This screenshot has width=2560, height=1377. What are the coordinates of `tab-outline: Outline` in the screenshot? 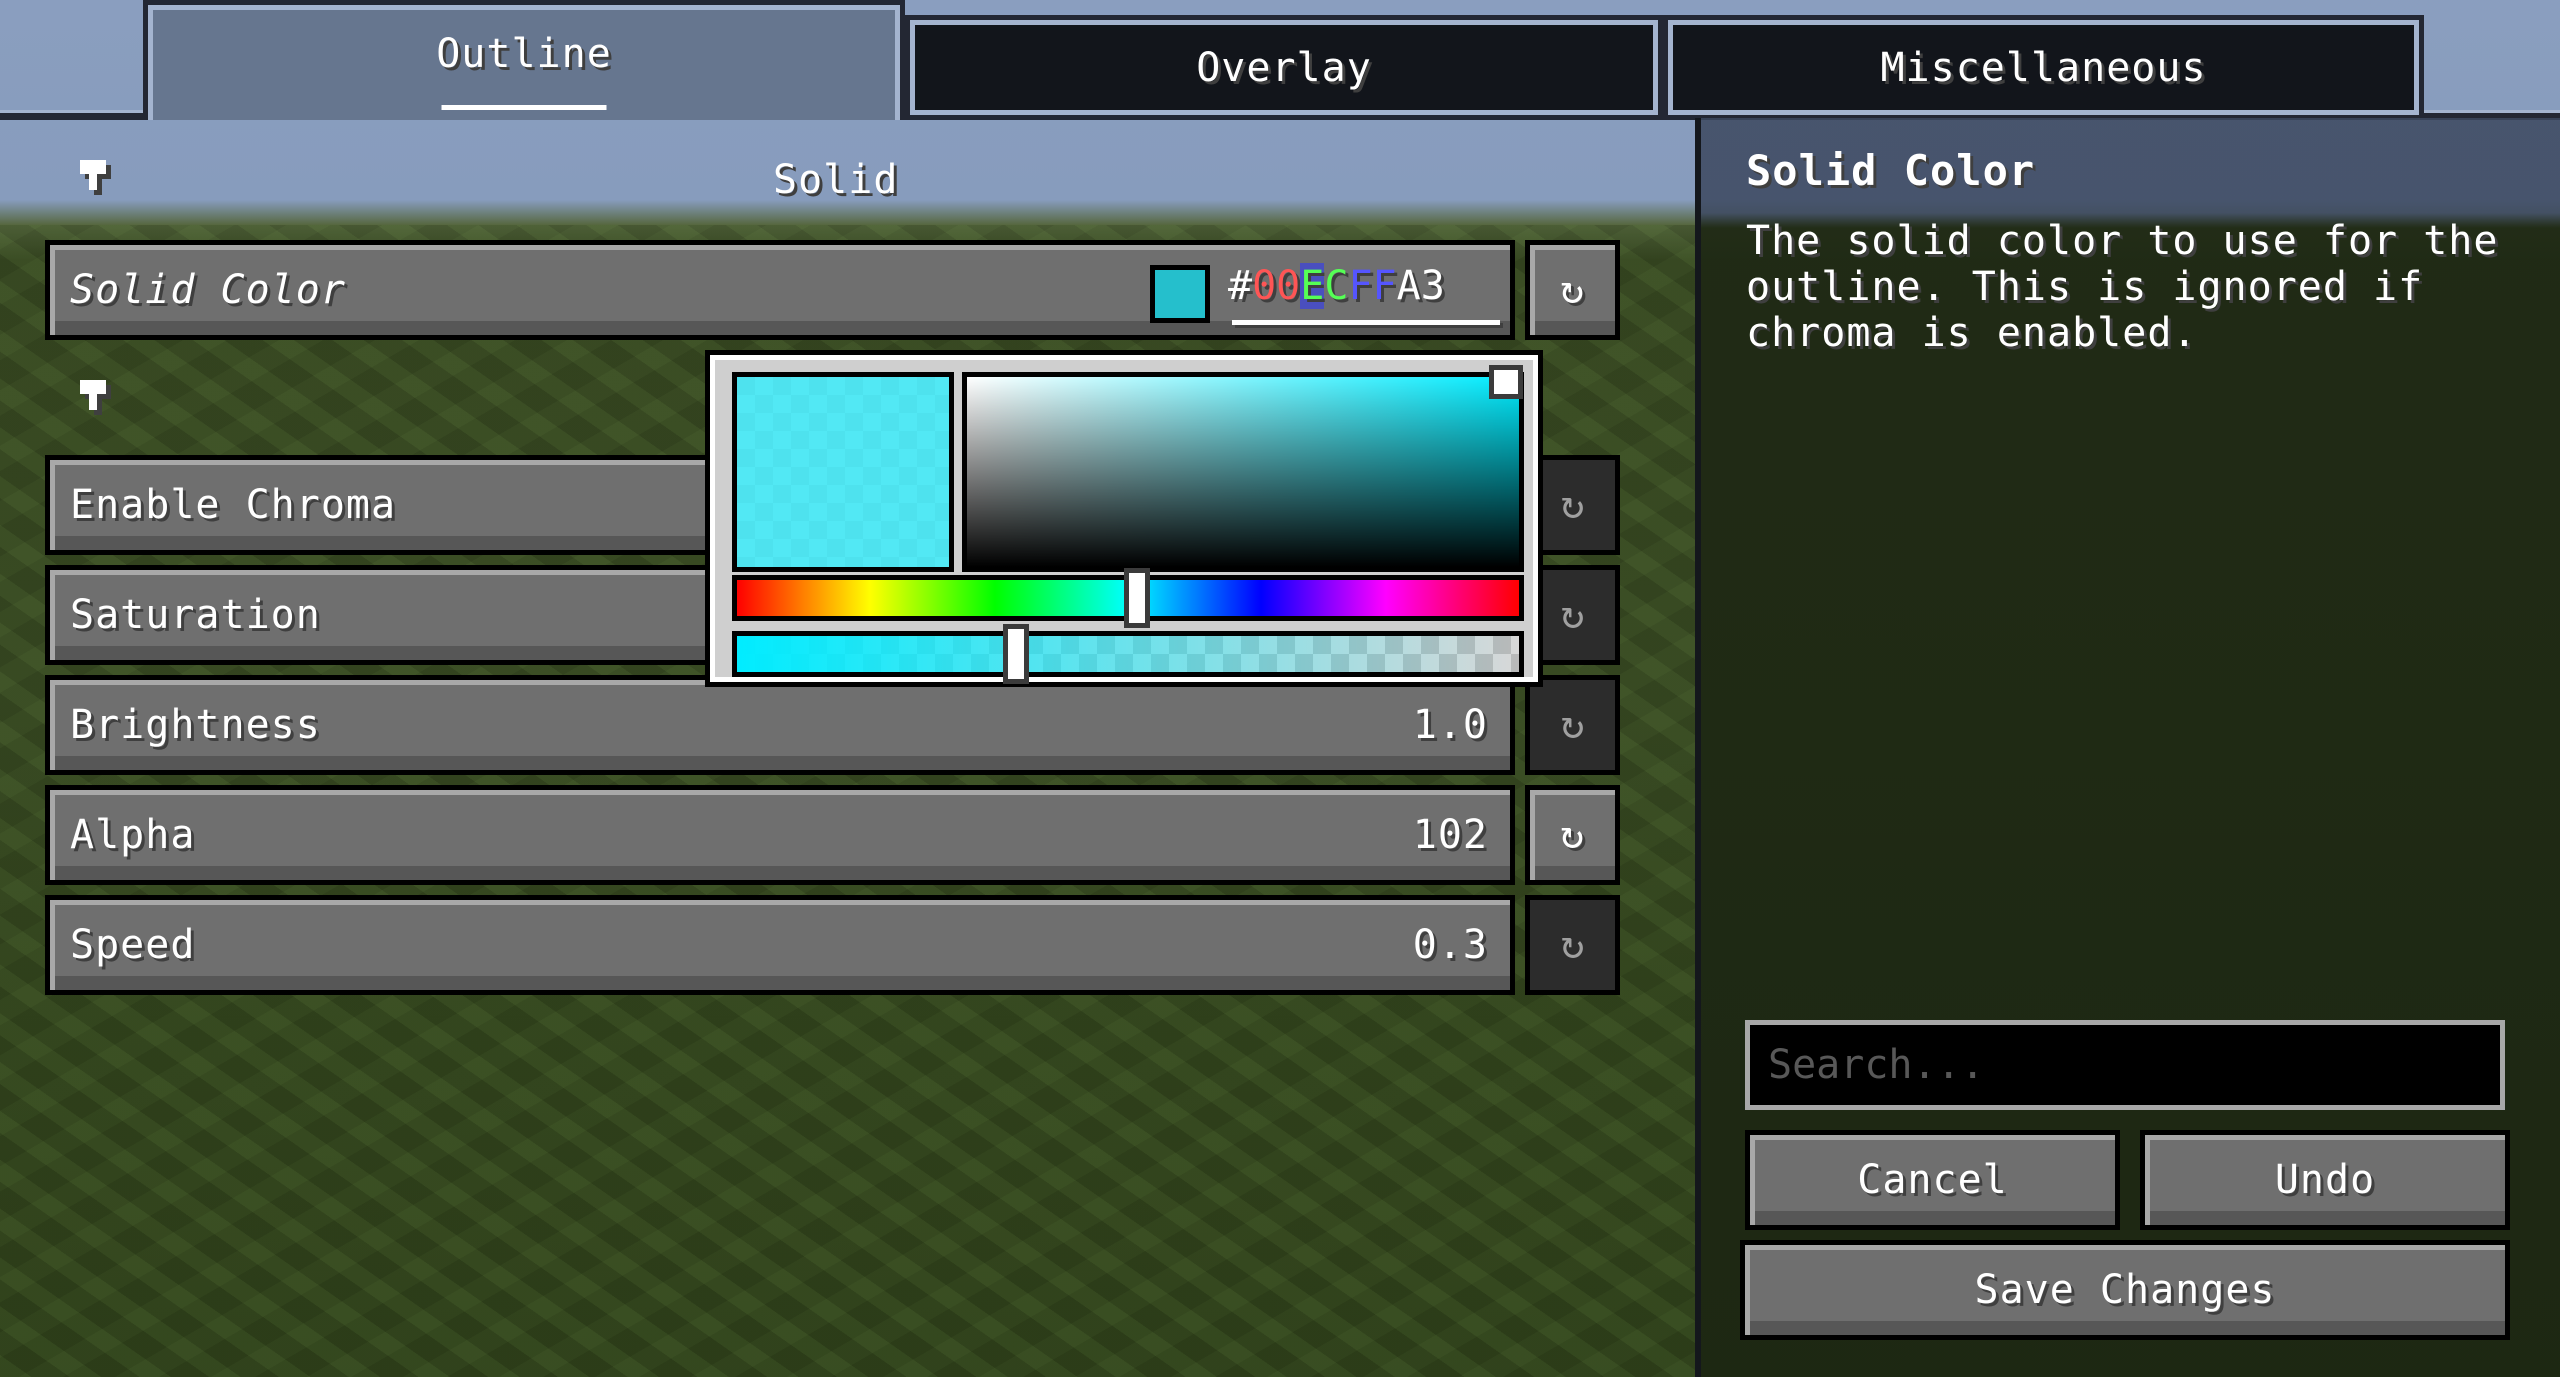 It's located at (524, 60).